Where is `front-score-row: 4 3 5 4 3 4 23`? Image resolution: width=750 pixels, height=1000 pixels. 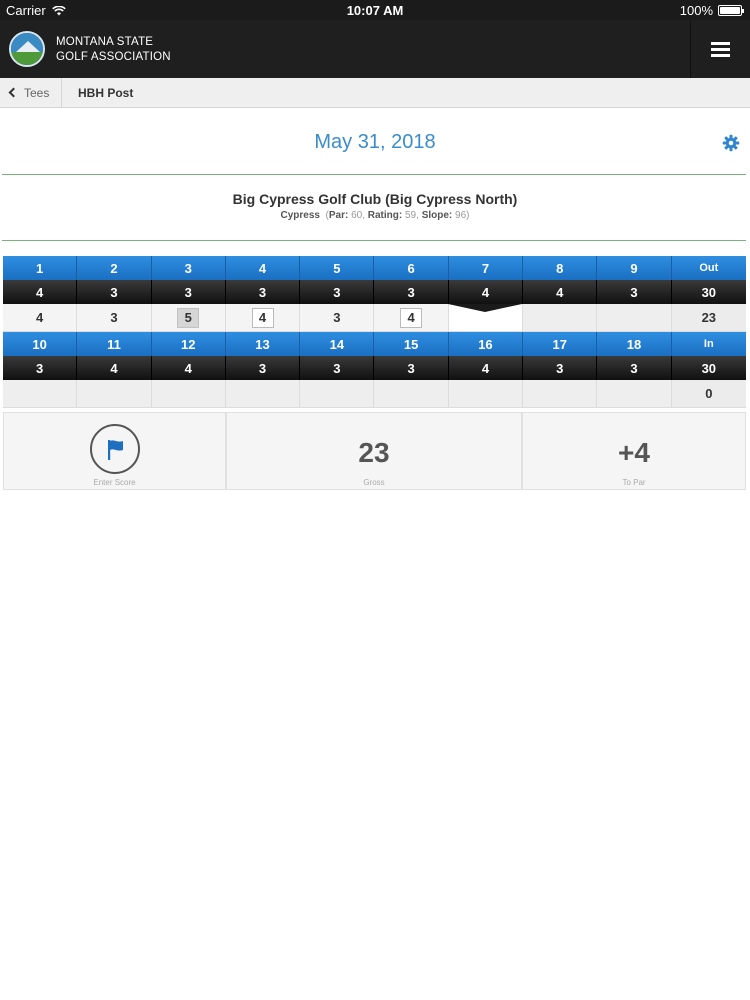
front-score-row: 4 3 5 4 3 4 23 is located at coordinates (374, 318).